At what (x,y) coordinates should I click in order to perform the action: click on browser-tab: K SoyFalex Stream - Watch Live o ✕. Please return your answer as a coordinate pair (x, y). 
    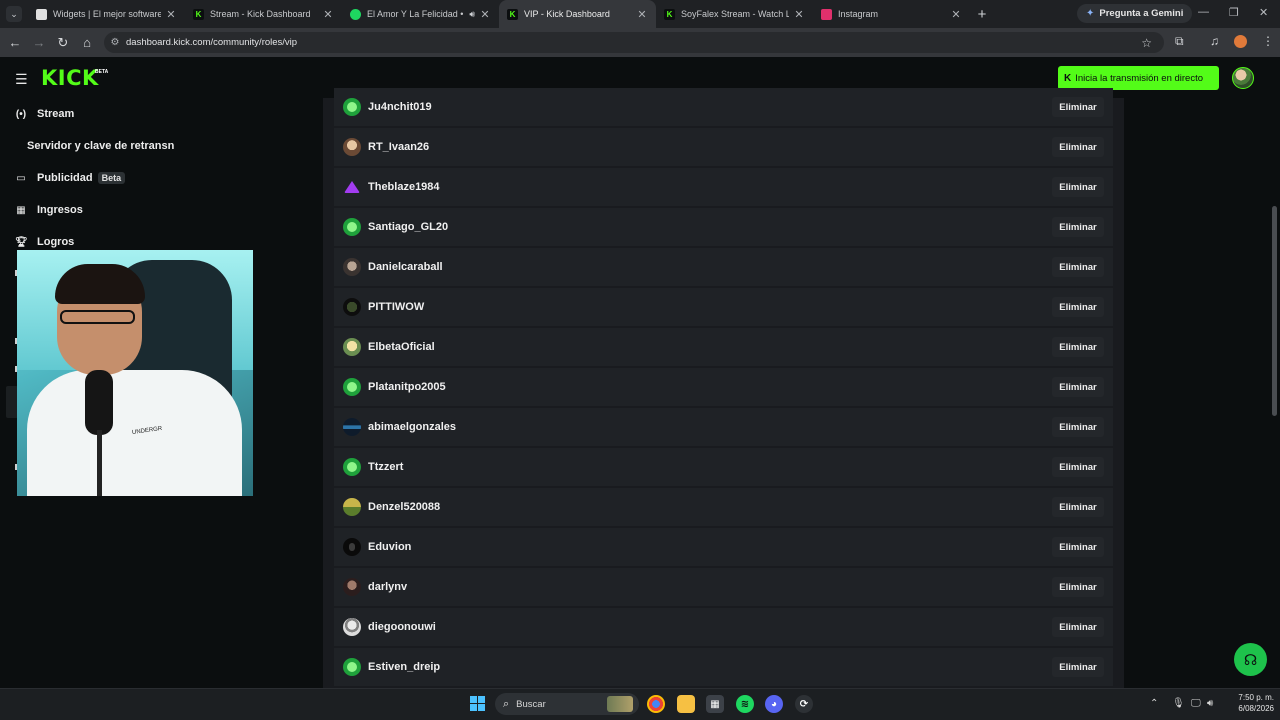
    Looking at the image, I should click on (734, 14).